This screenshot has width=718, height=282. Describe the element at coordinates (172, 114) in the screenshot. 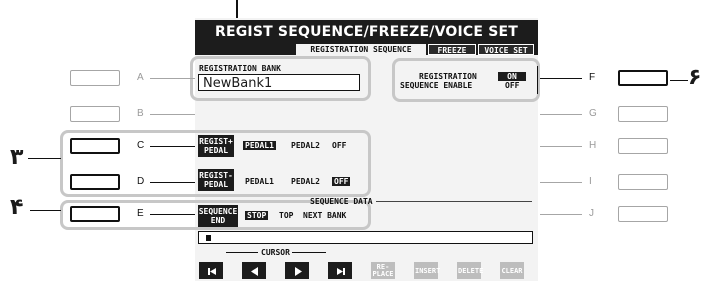

I see `line-b` at that location.